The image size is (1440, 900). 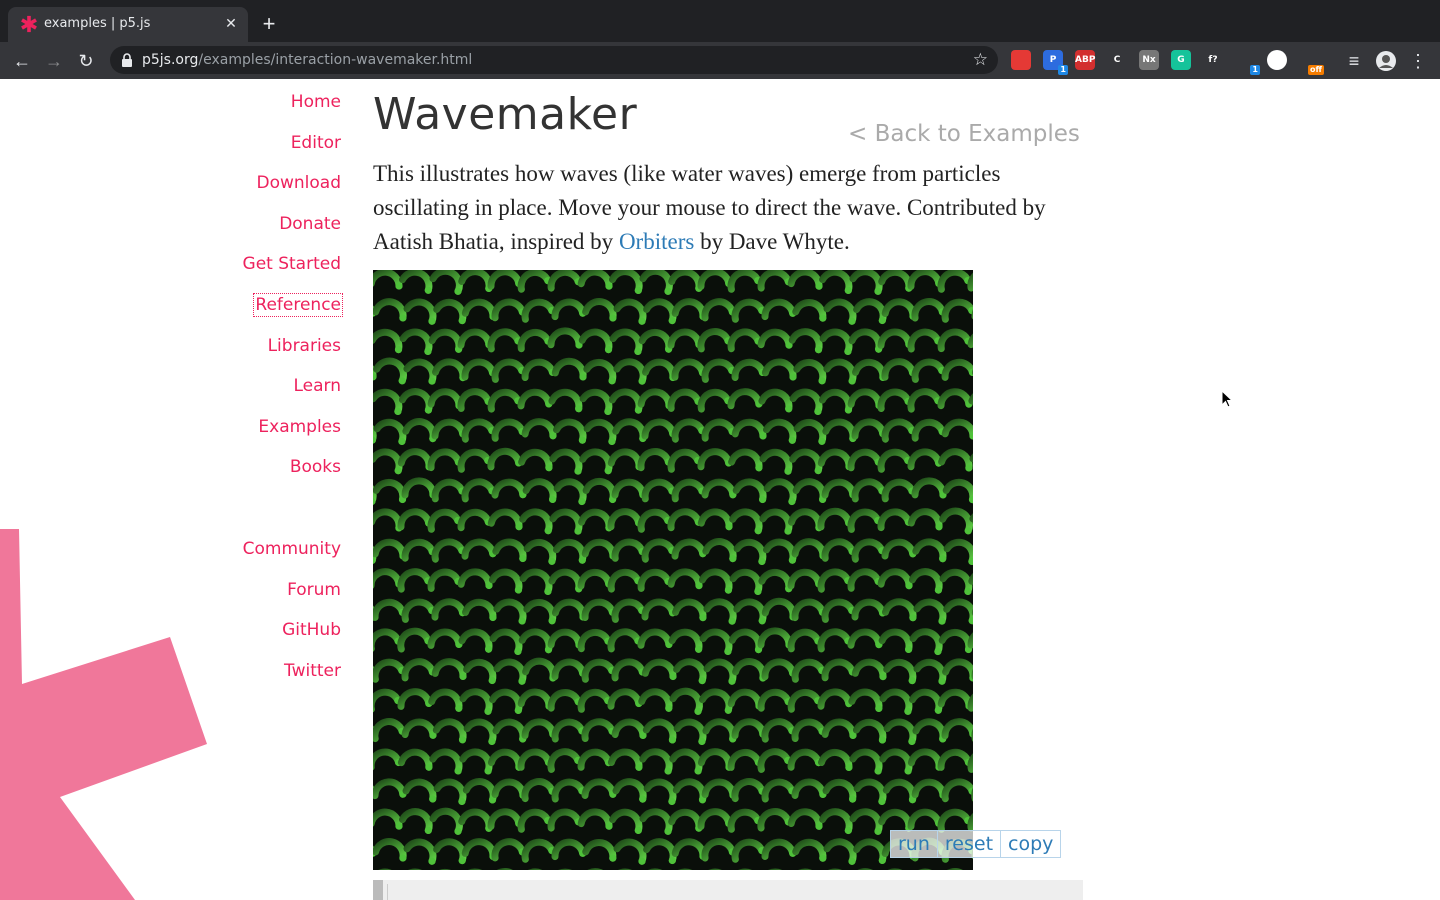 I want to click on nav-link-home: Home, so click(x=316, y=102).